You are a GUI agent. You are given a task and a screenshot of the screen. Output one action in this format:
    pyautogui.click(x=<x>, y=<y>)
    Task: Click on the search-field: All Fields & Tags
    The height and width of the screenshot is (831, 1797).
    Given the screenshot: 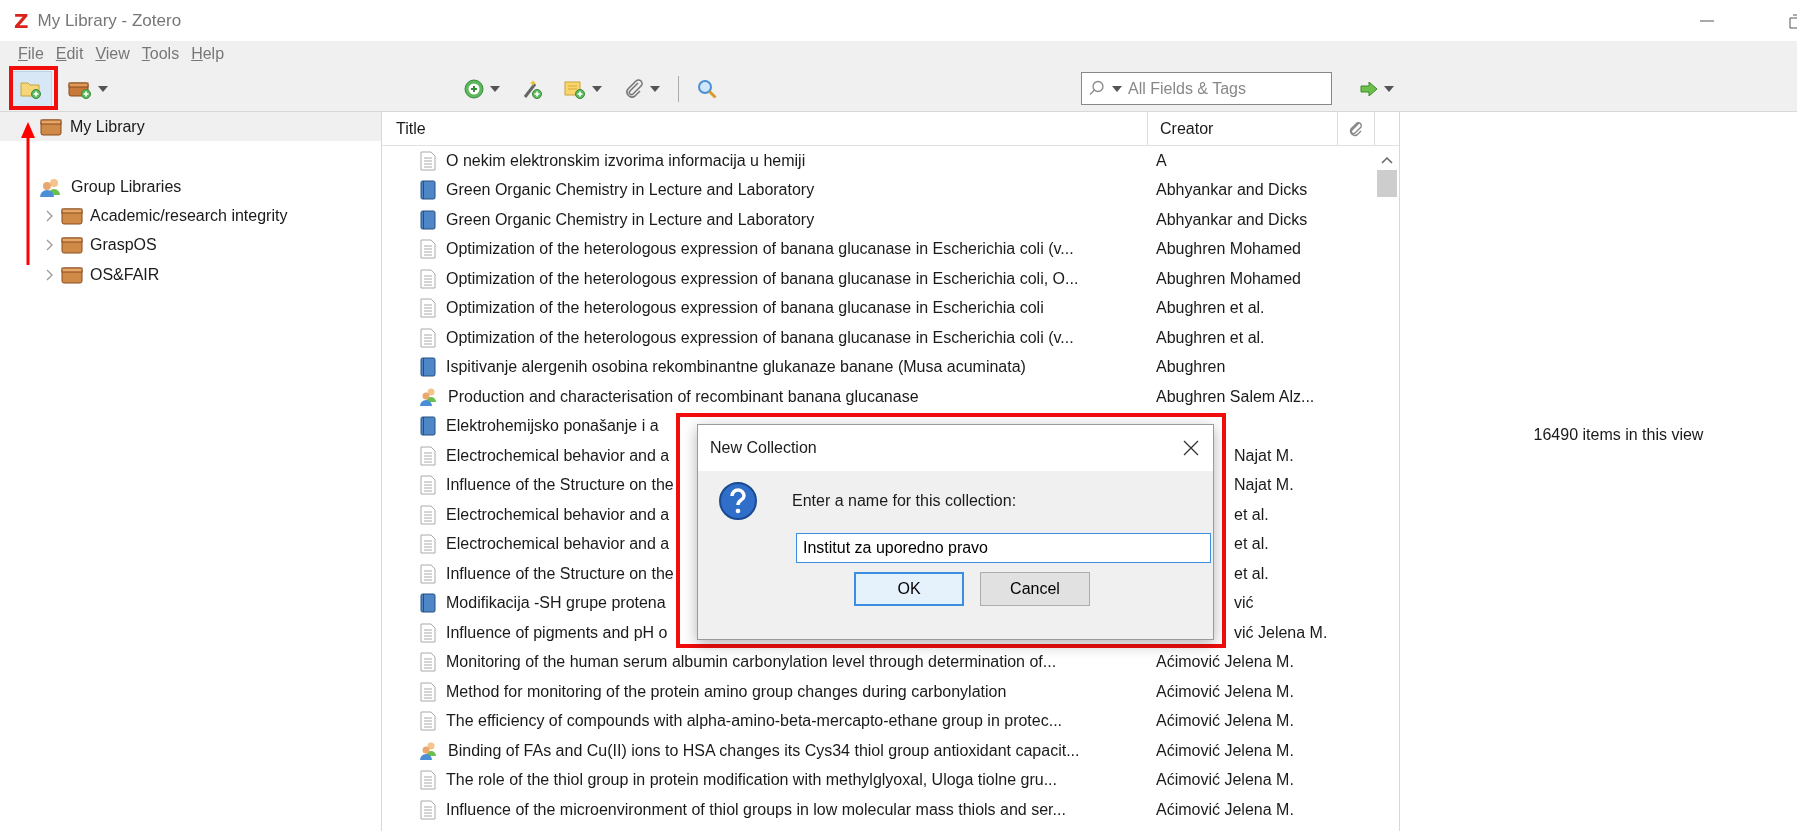 What is the action you would take?
    pyautogui.click(x=1206, y=88)
    